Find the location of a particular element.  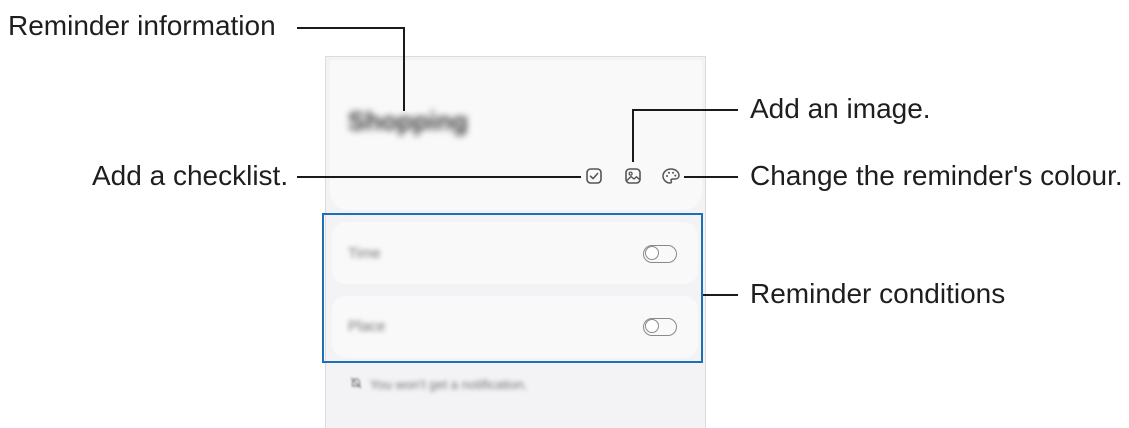

callout-reminder-conditions: Reminder conditions is located at coordinates (878, 293).